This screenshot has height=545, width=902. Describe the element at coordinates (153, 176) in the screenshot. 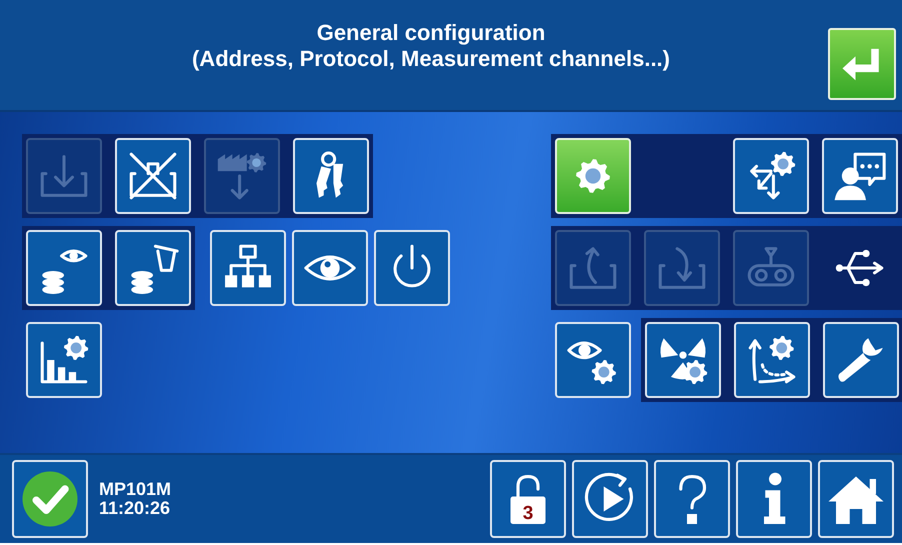

I see `crossed-tray-button` at that location.